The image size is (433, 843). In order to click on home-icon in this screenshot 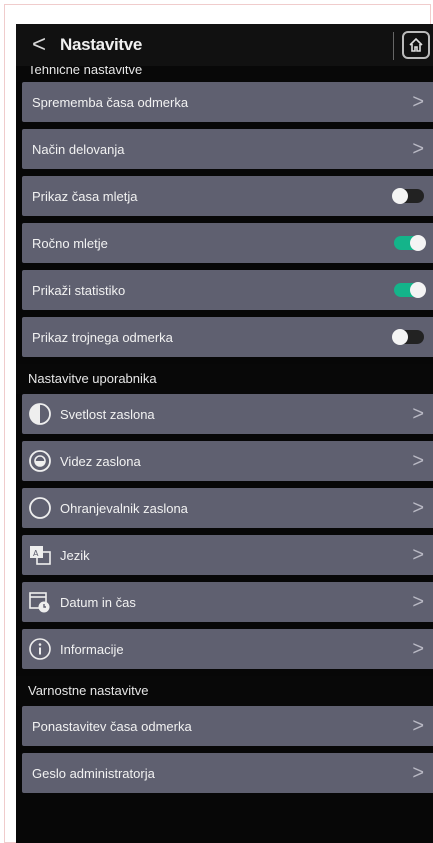, I will do `click(416, 44)`.